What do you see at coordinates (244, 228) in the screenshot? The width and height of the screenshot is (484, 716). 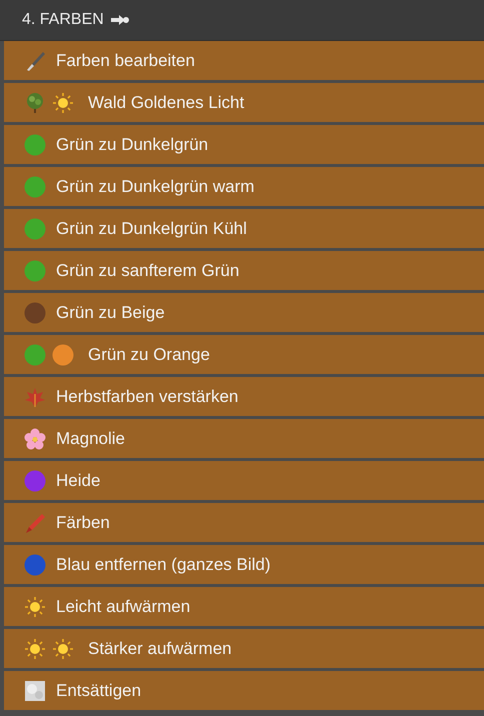 I see `menu-item: Grün zu Dunkelgrün Kühl` at bounding box center [244, 228].